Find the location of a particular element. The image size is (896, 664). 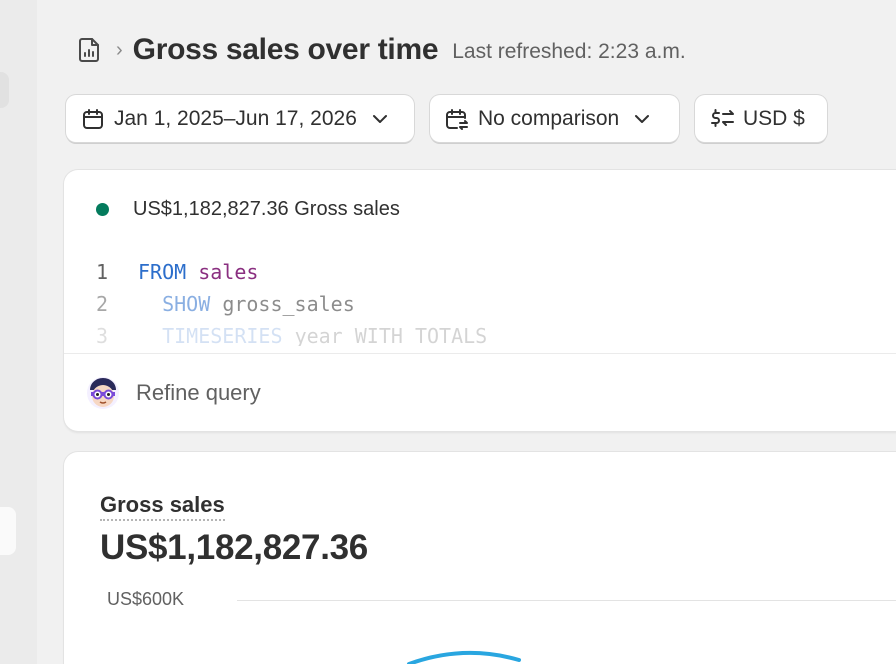

metric-summary: US$1,182,827.36 Gross sales is located at coordinates (248, 209).